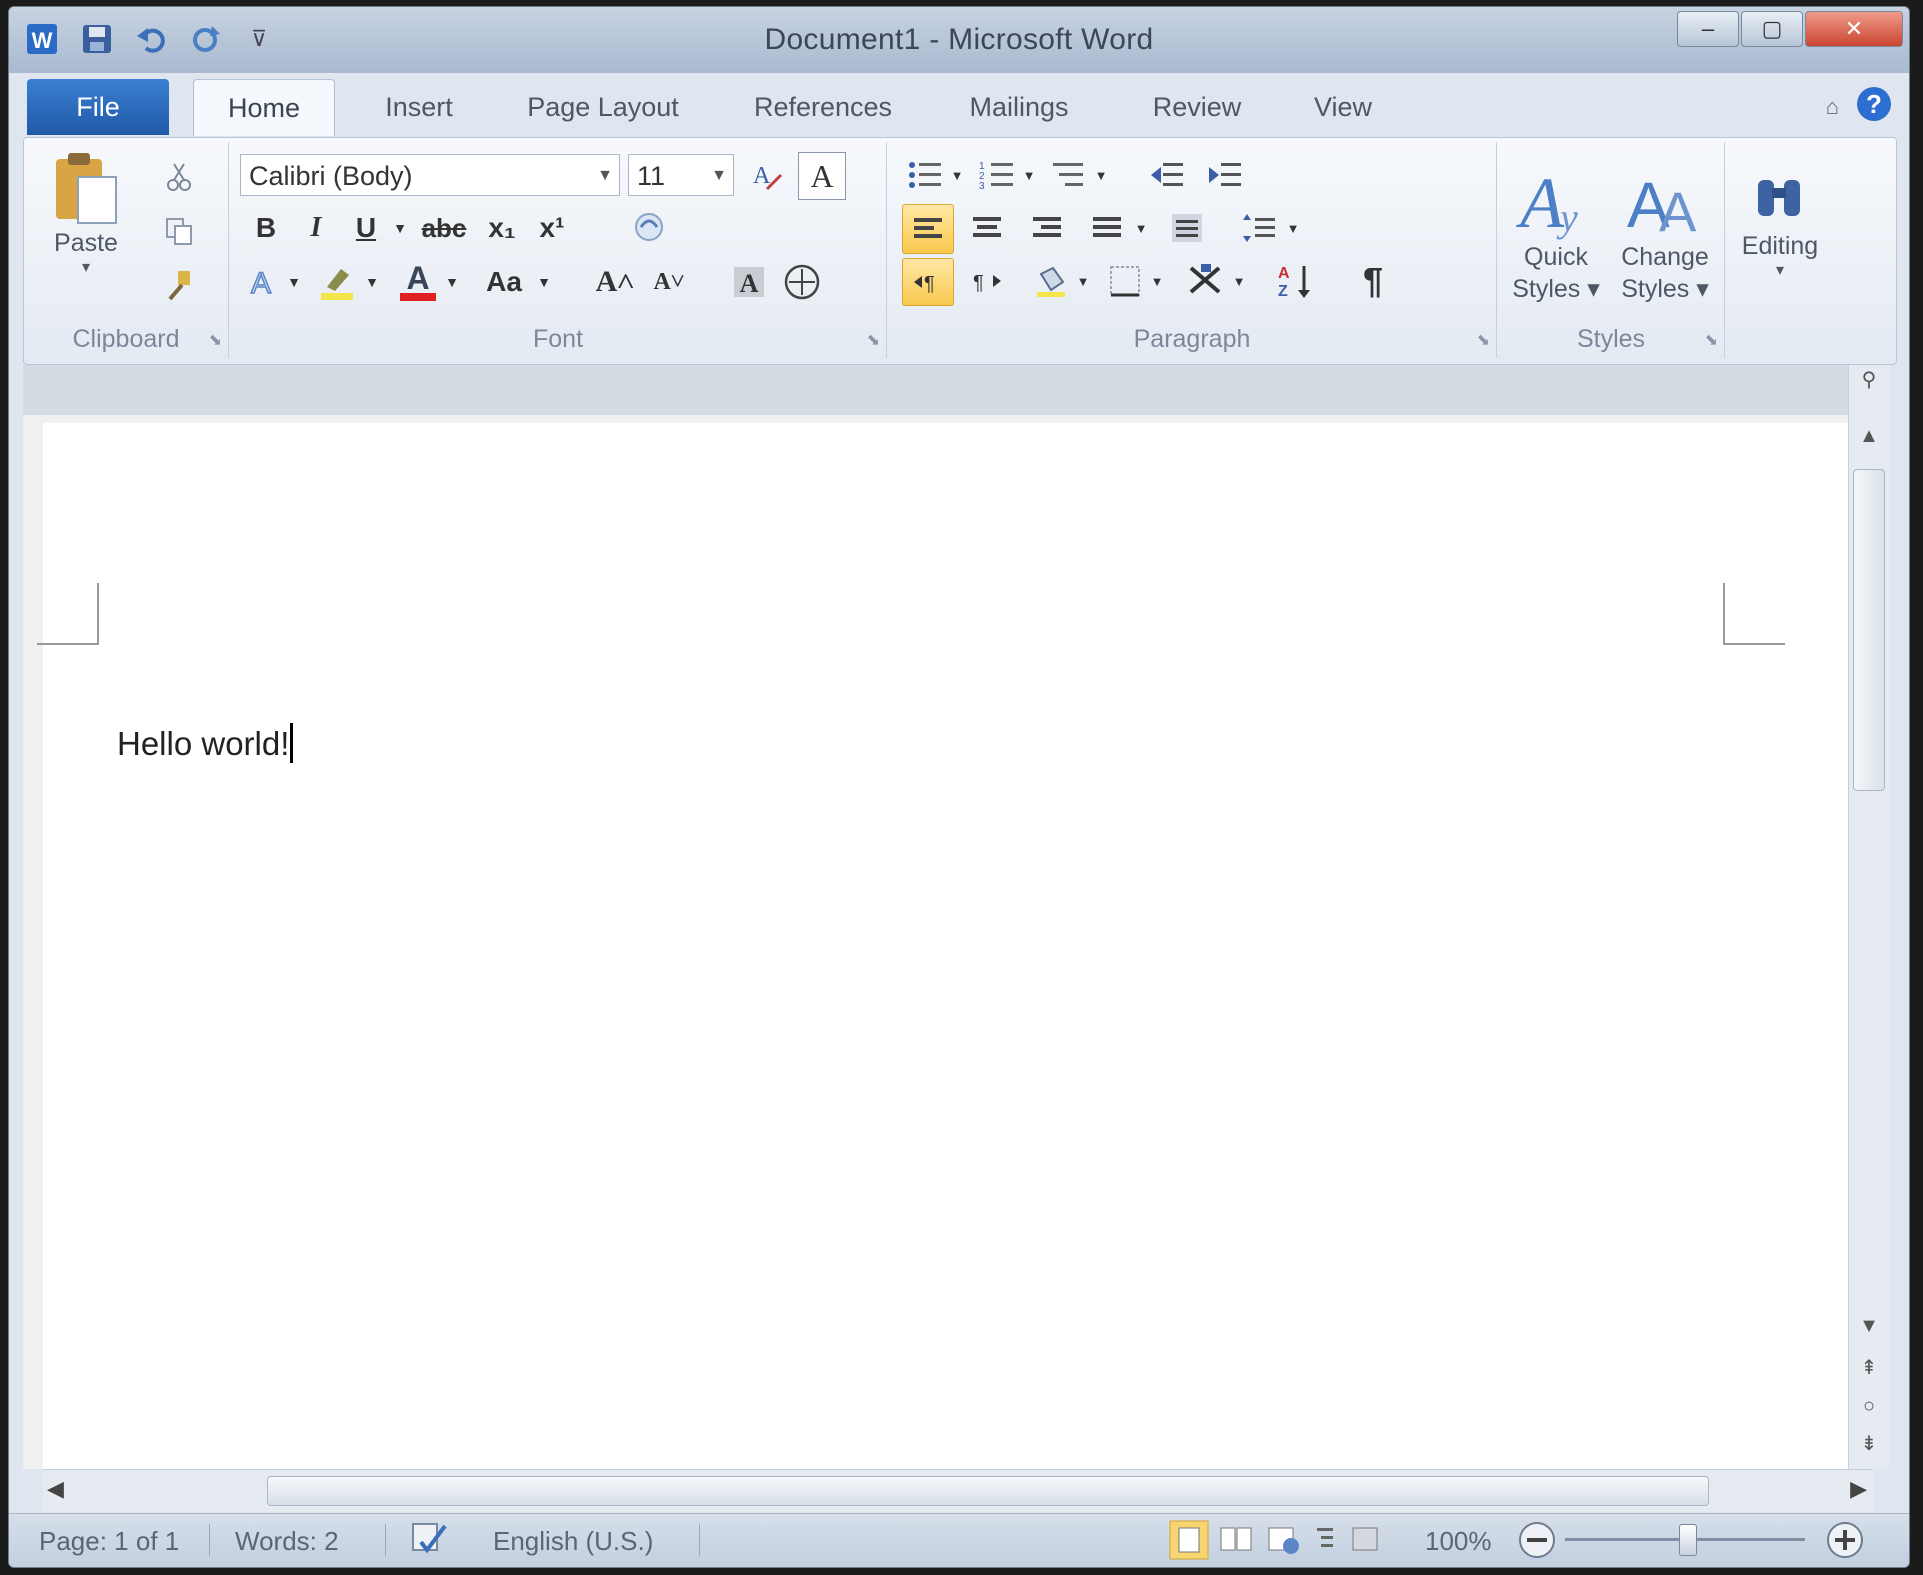 Image resolution: width=1923 pixels, height=1575 pixels. Describe the element at coordinates (1869, 1443) in the screenshot. I see `next-page-icon: ⇟` at that location.